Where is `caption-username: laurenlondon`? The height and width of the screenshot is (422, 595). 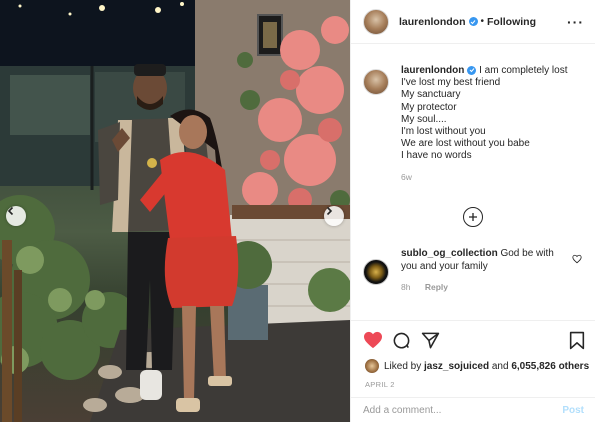
caption-username: laurenlondon is located at coordinates (432, 70).